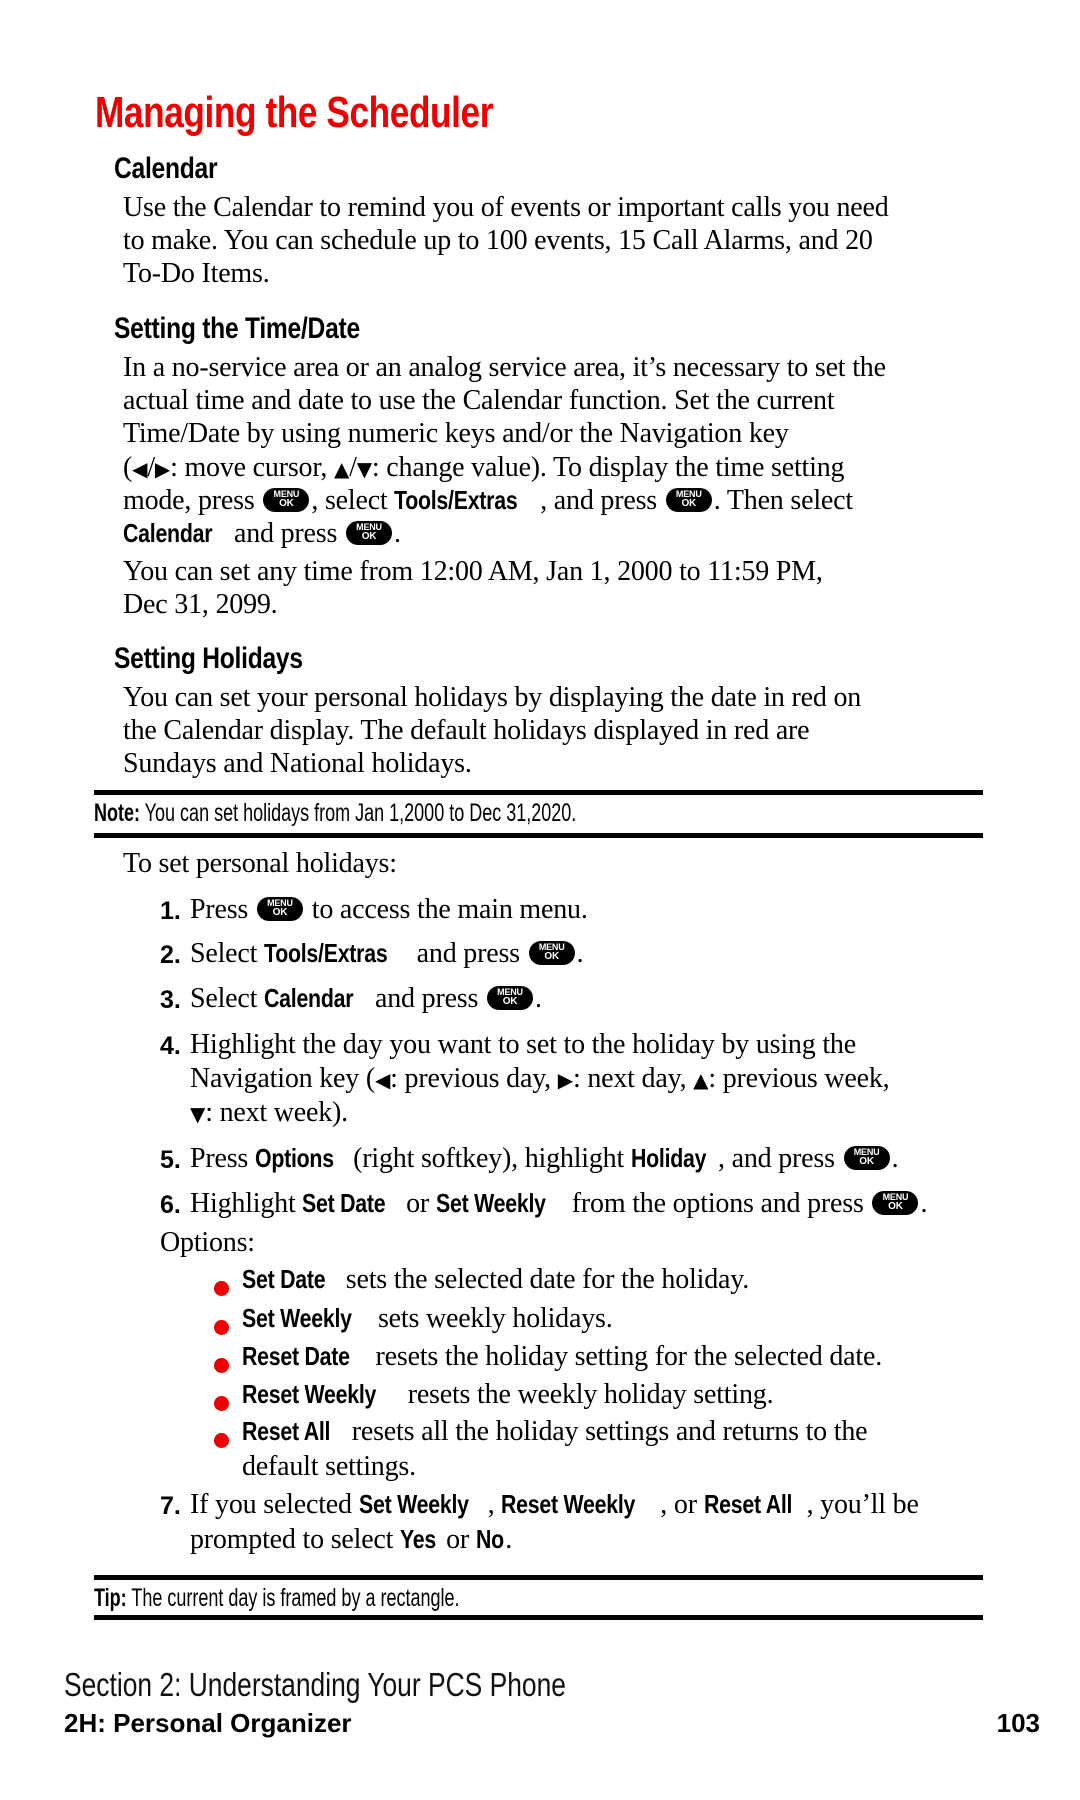  What do you see at coordinates (783, 500) in the screenshot?
I see `text: . Then select` at bounding box center [783, 500].